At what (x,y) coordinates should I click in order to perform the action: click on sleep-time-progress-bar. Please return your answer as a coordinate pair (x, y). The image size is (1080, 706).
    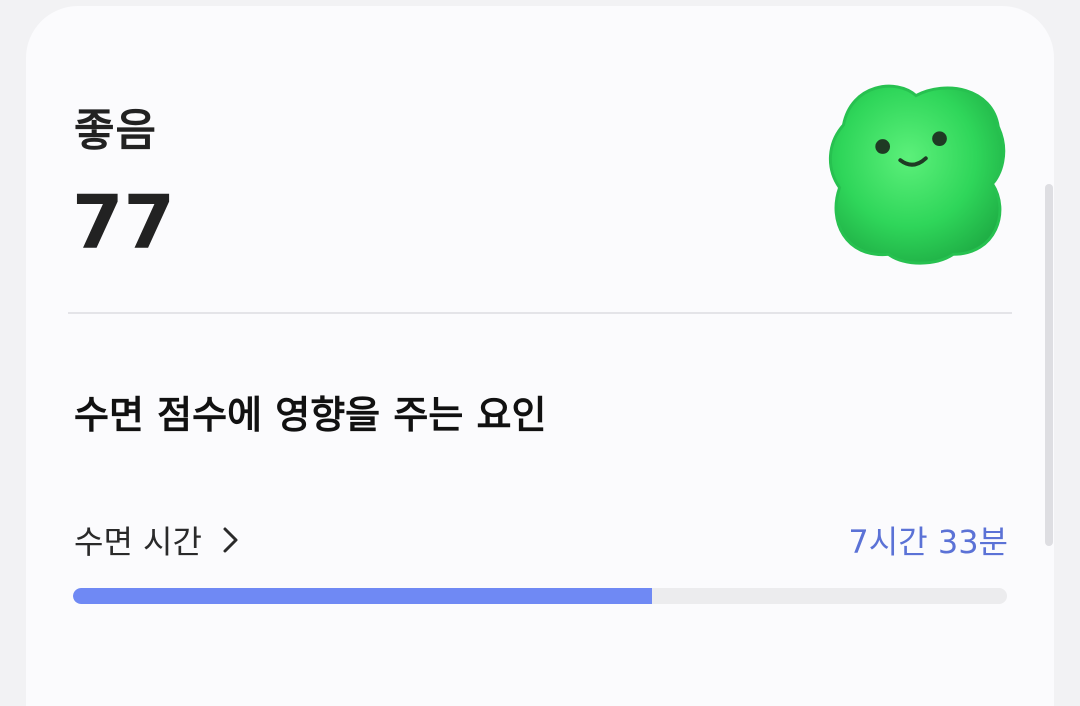
    Looking at the image, I should click on (540, 596).